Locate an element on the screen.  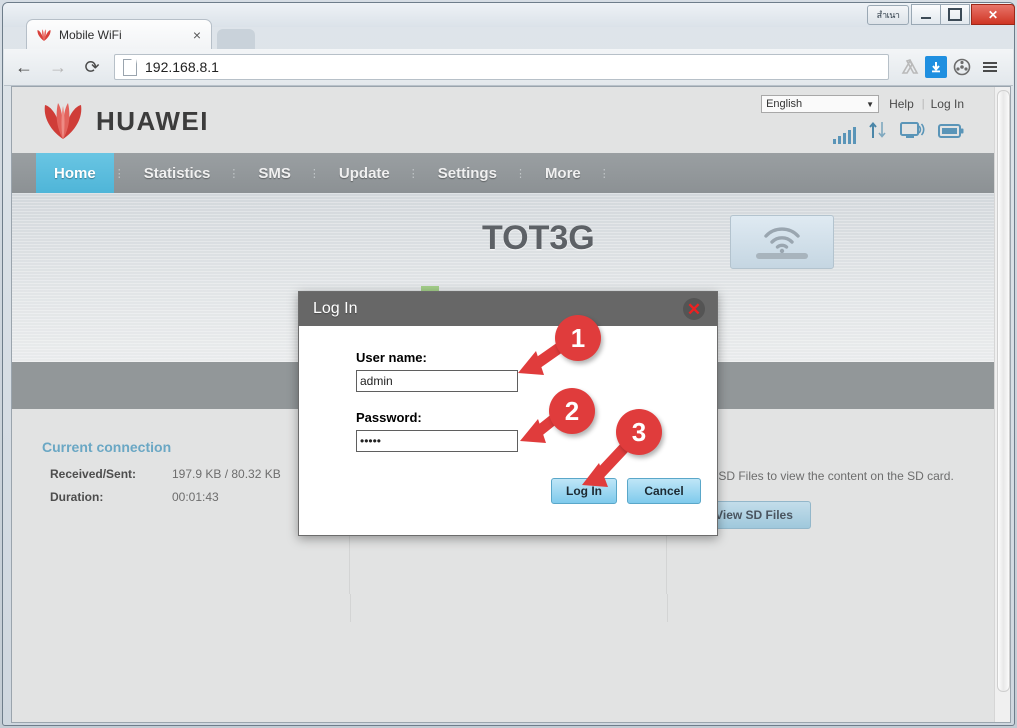
huawei-logo: HUAWEI is located at coordinates (124, 121).